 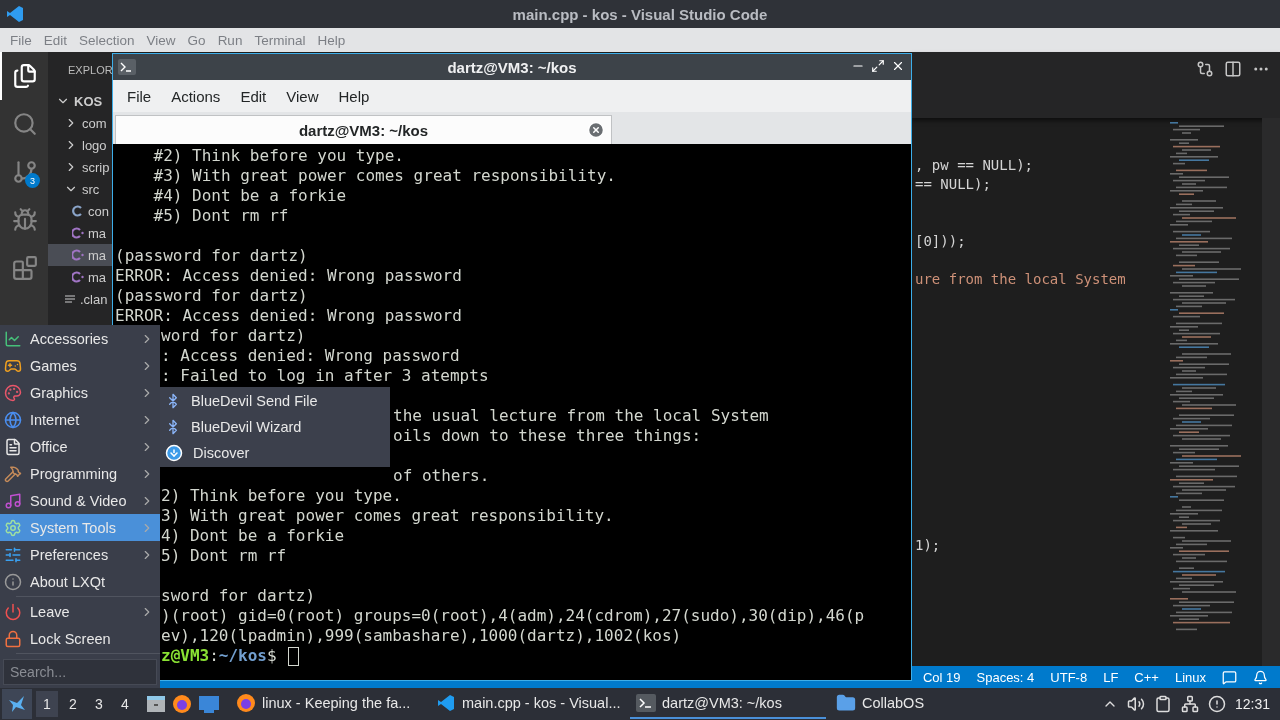 What do you see at coordinates (15, 14) in the screenshot?
I see `code-editor-icon` at bounding box center [15, 14].